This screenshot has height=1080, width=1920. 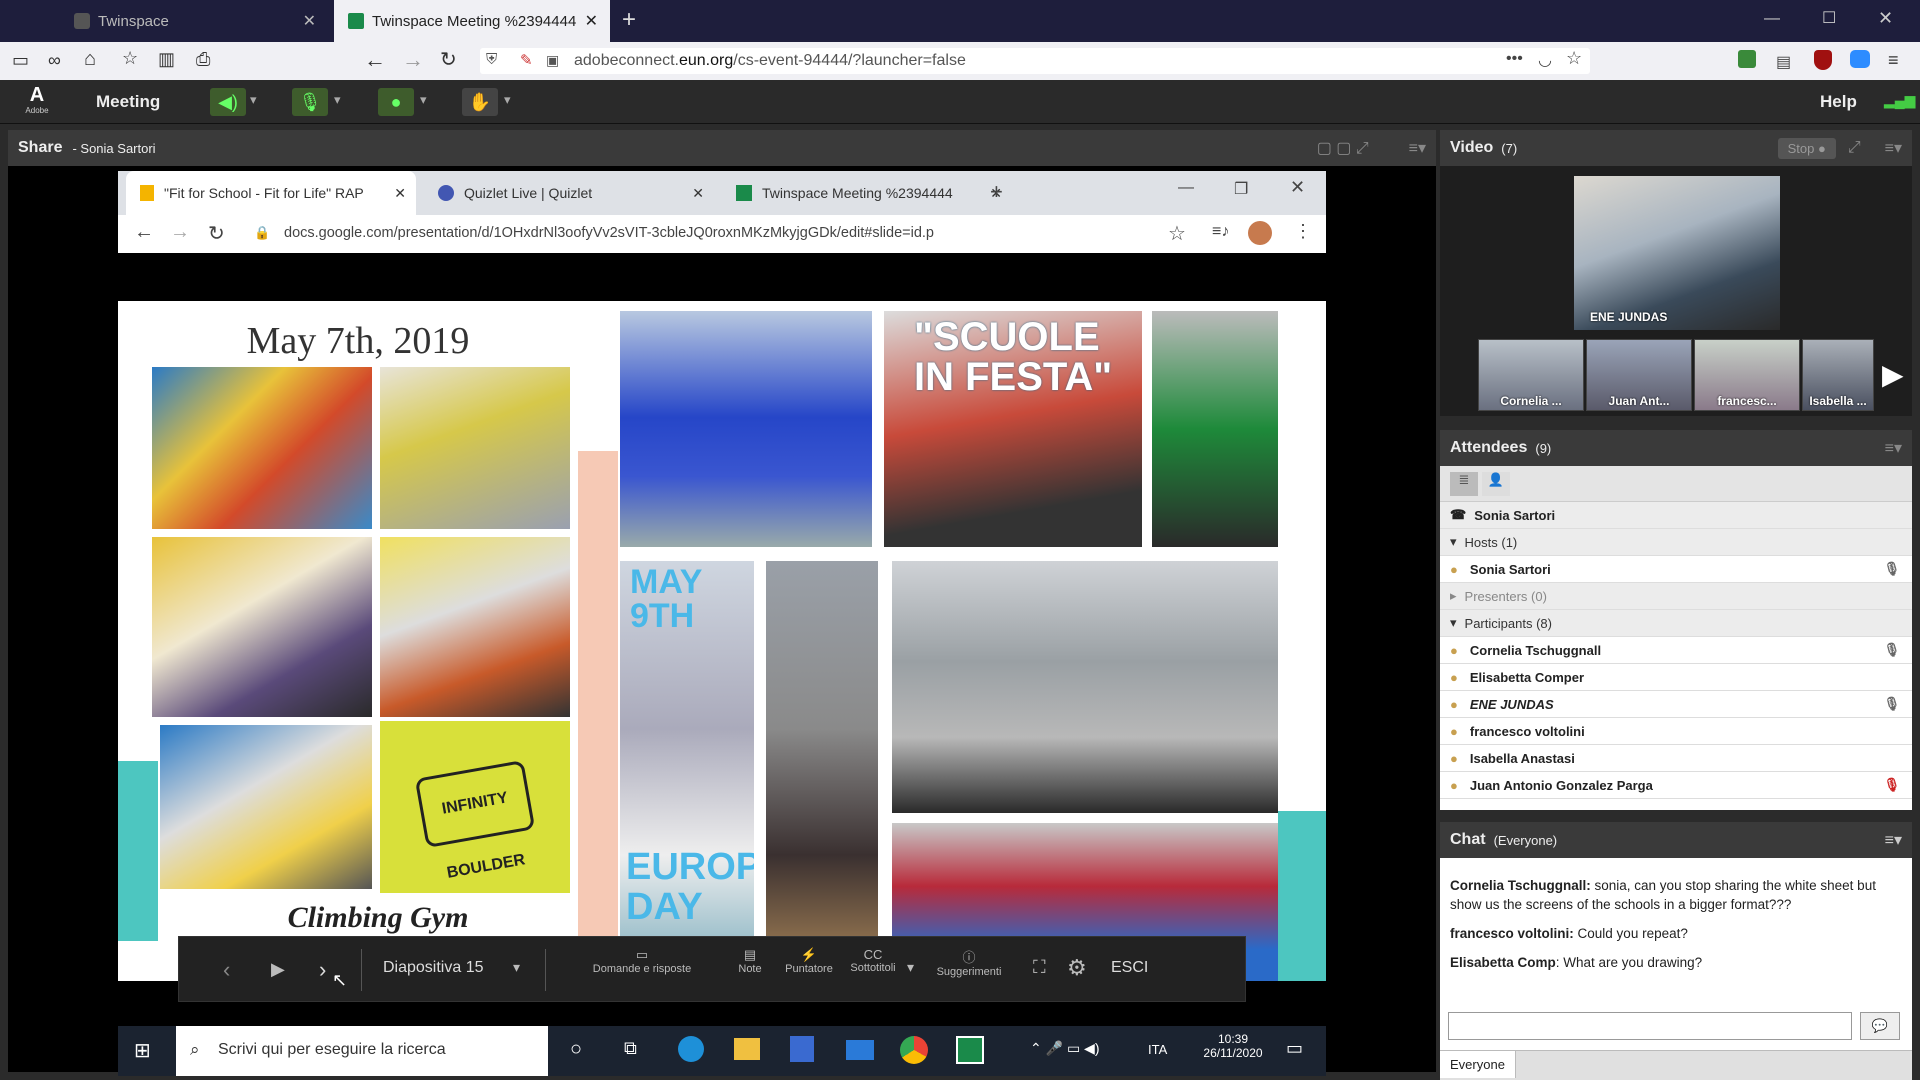 What do you see at coordinates (1039, 967) in the screenshot?
I see `fullscreen-icon: ⛶` at bounding box center [1039, 967].